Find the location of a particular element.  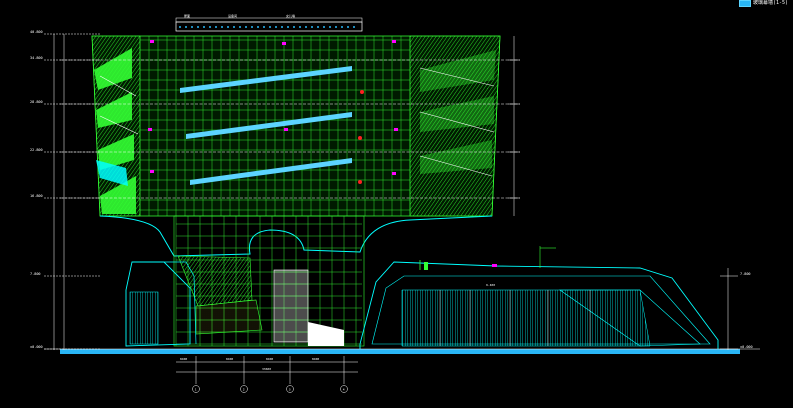

bottom-dimensions: 1 2 3 4 8400 8400 8400 8400 33600 is located at coordinates (267, 374).